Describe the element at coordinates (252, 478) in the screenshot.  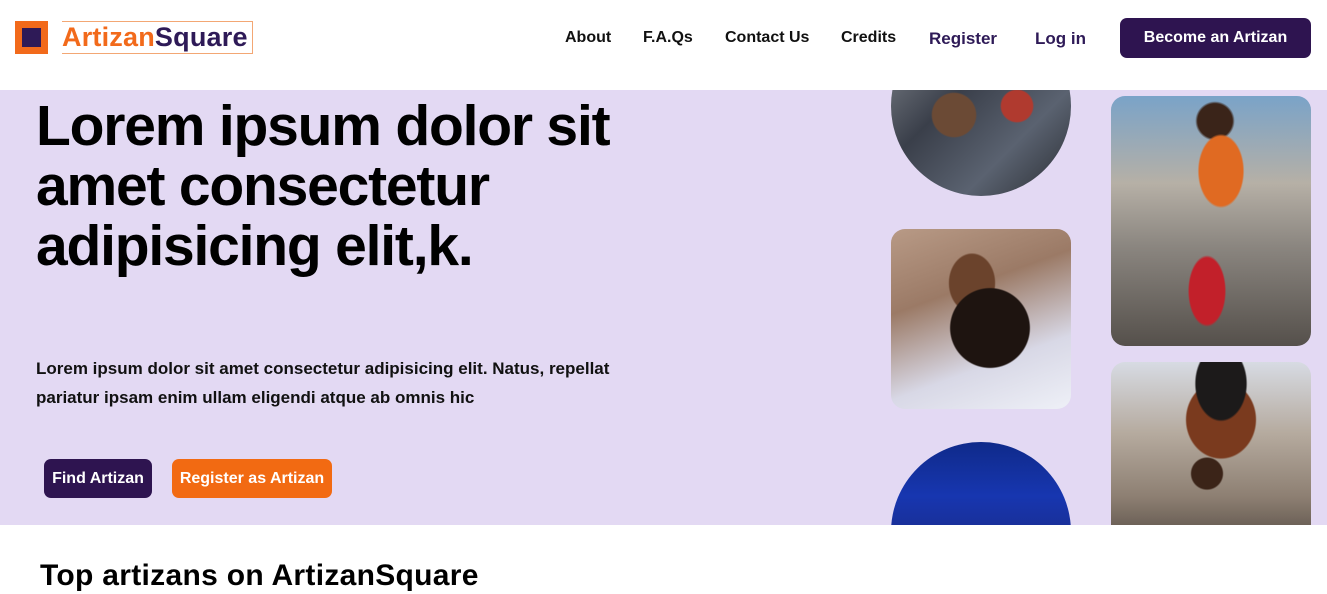
I see `register-artizan-button: Register as Artizan` at that location.